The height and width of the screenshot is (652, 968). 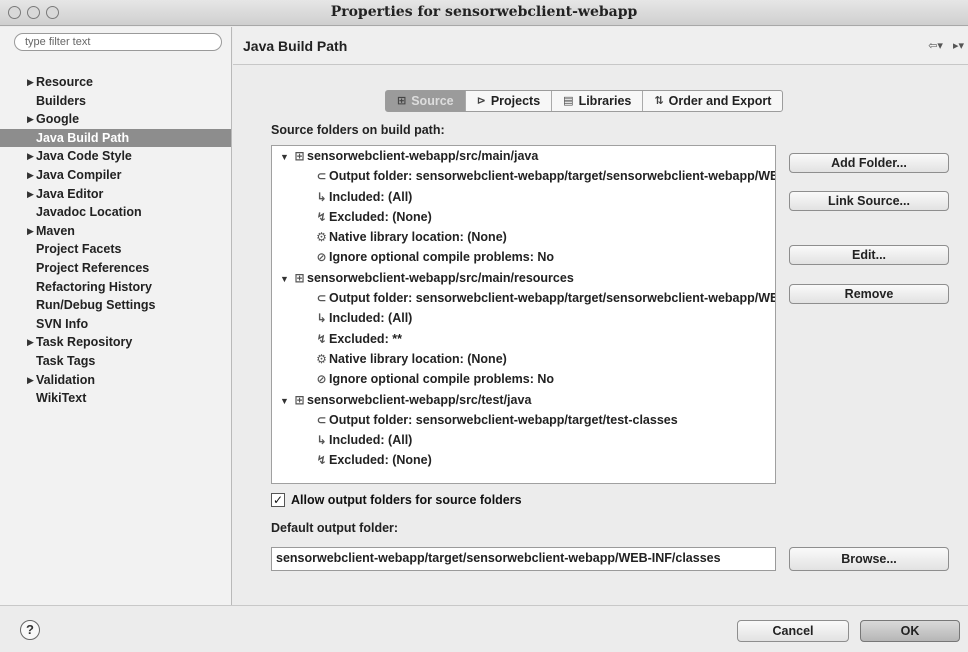 I want to click on ok-button: OK, so click(x=910, y=631).